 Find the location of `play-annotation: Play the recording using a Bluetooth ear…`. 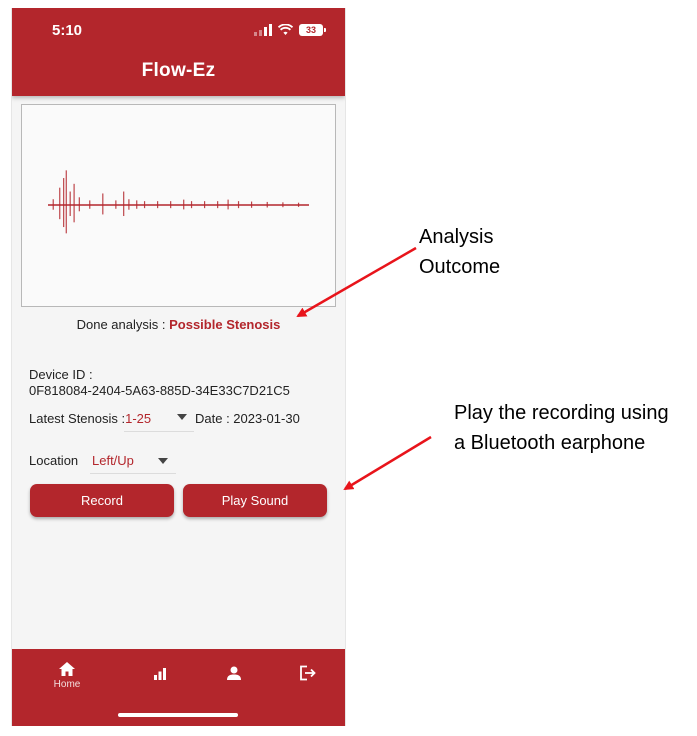

play-annotation: Play the recording using a Bluetooth ear… is located at coordinates (561, 428).